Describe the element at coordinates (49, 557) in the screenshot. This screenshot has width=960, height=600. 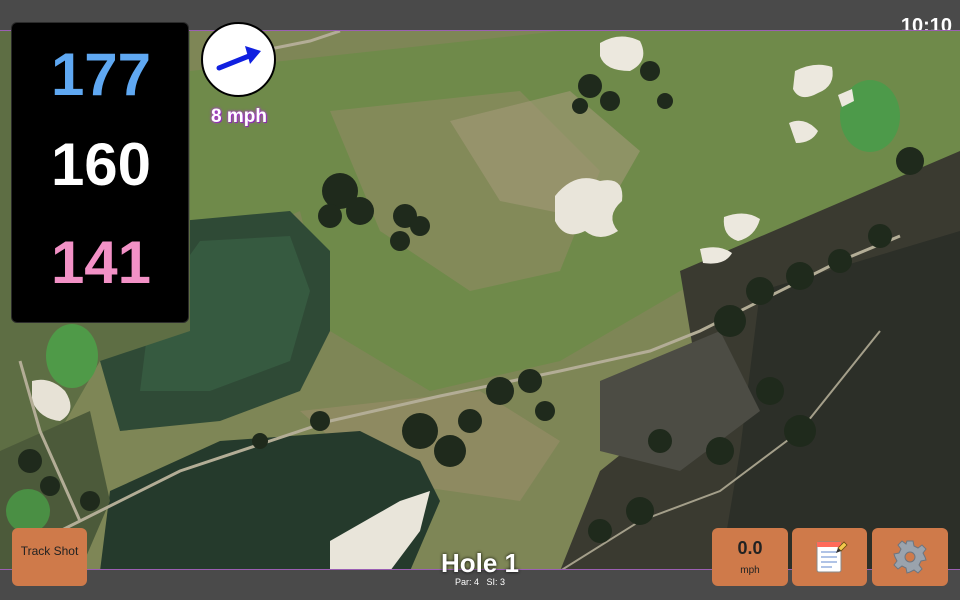
I see `track-shot-button: Track Shot` at that location.